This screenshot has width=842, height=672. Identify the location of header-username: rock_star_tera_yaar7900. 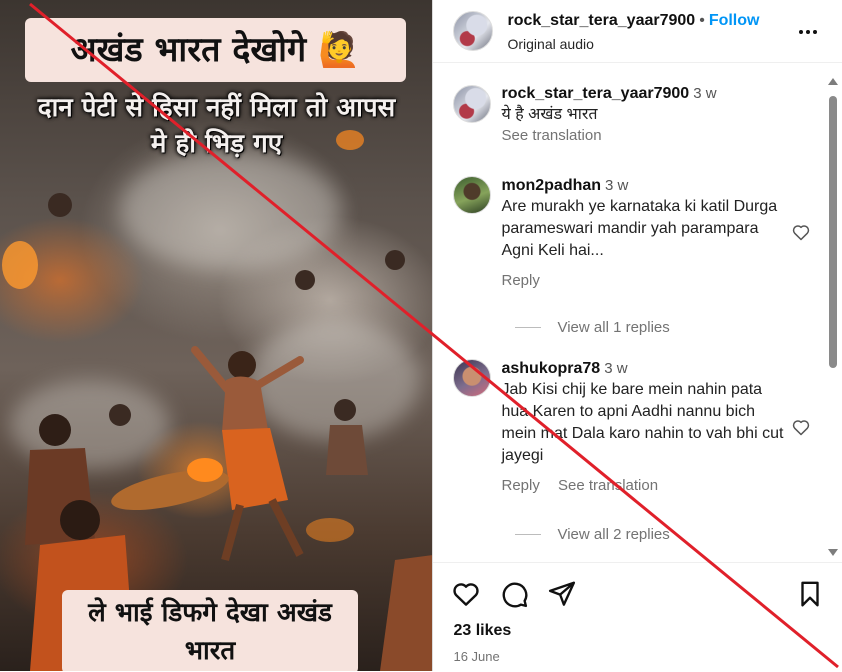
(601, 20).